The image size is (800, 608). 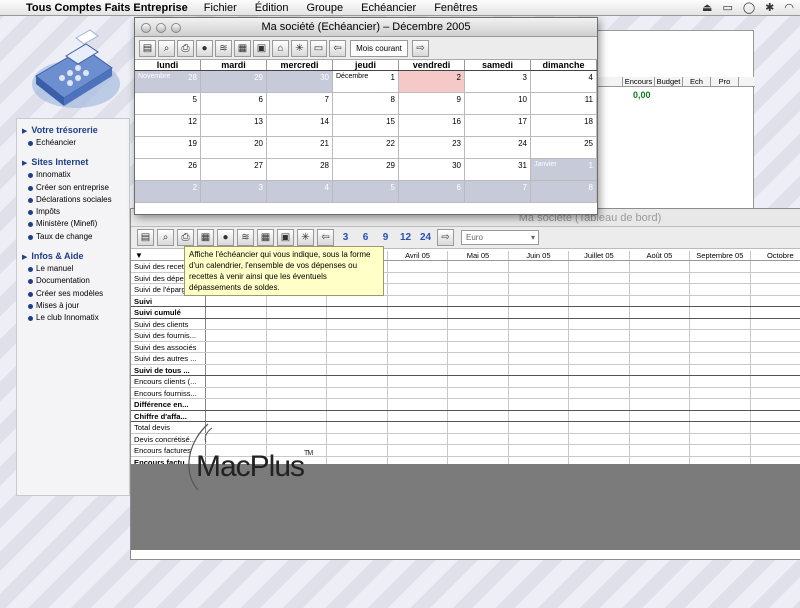 I want to click on sun-icon: ✳, so click(x=299, y=48).